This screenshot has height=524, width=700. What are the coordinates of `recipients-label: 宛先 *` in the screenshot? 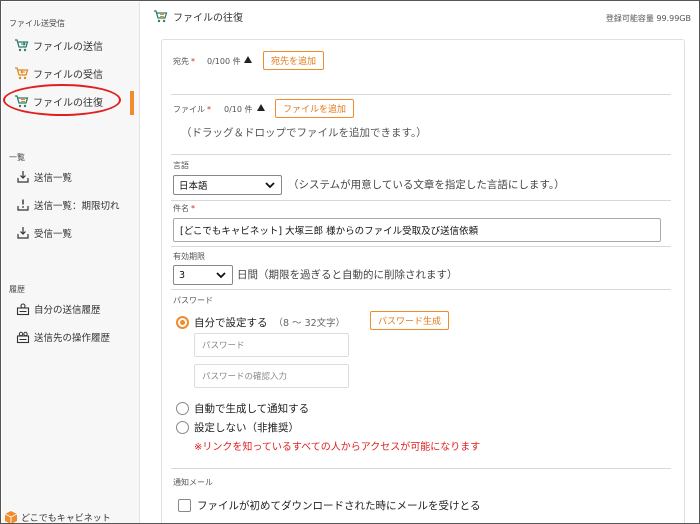 It's located at (184, 61).